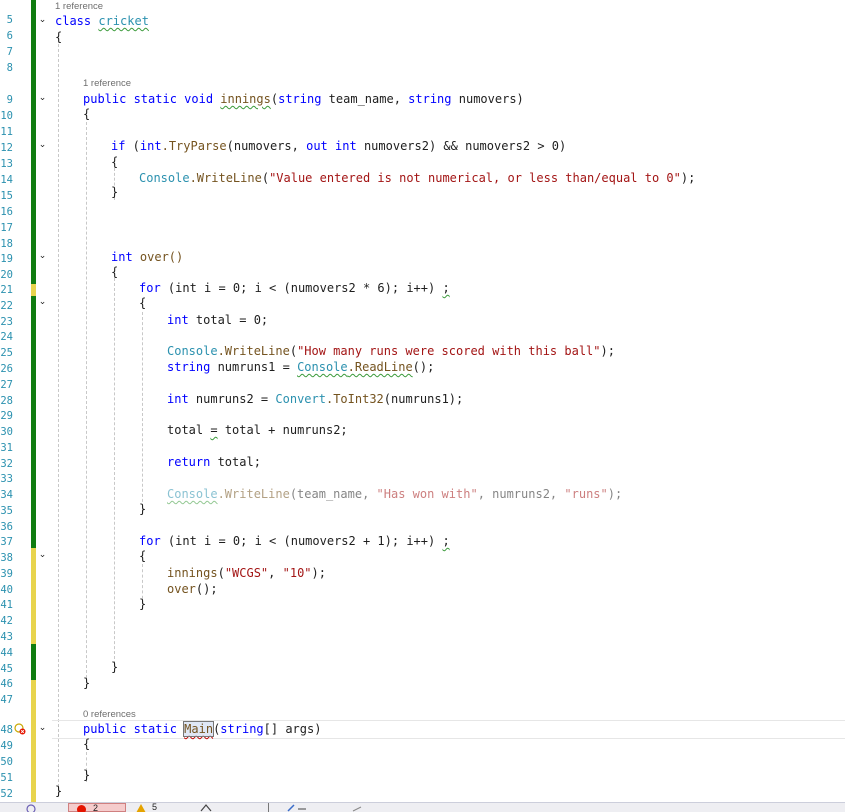  I want to click on more-options-icon, so click(357, 807).